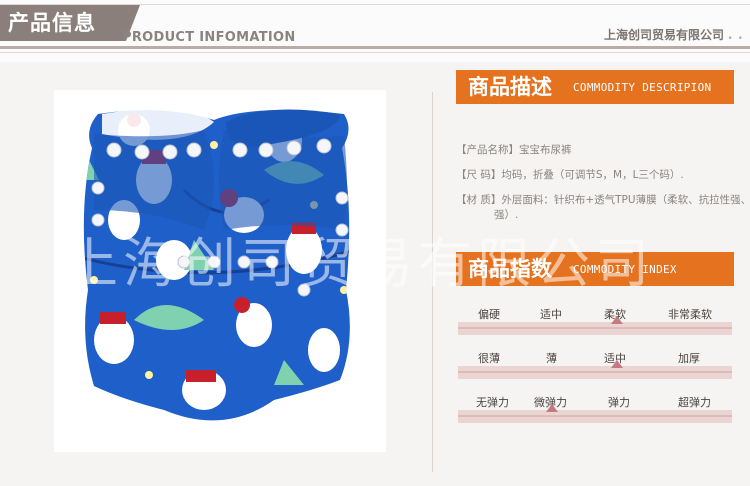 The width and height of the screenshot is (750, 486). I want to click on description-ribbon: 商品描述 COMMODITY DESCRIPION, so click(595, 87).